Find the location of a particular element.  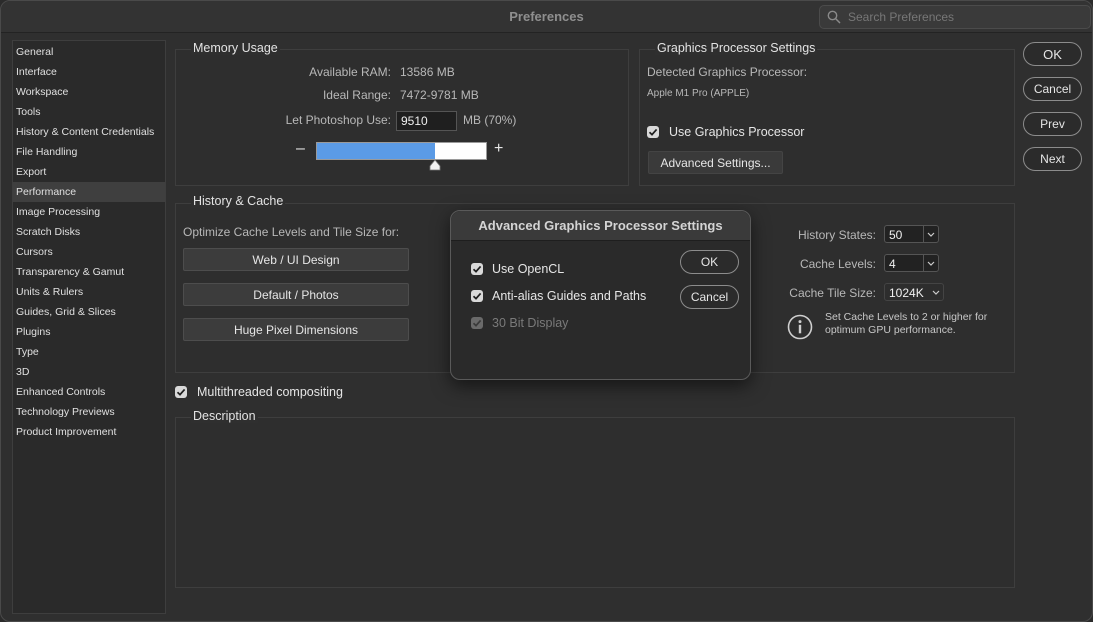

sidebar-item-product-improvement: Product Improvement is located at coordinates (89, 432).